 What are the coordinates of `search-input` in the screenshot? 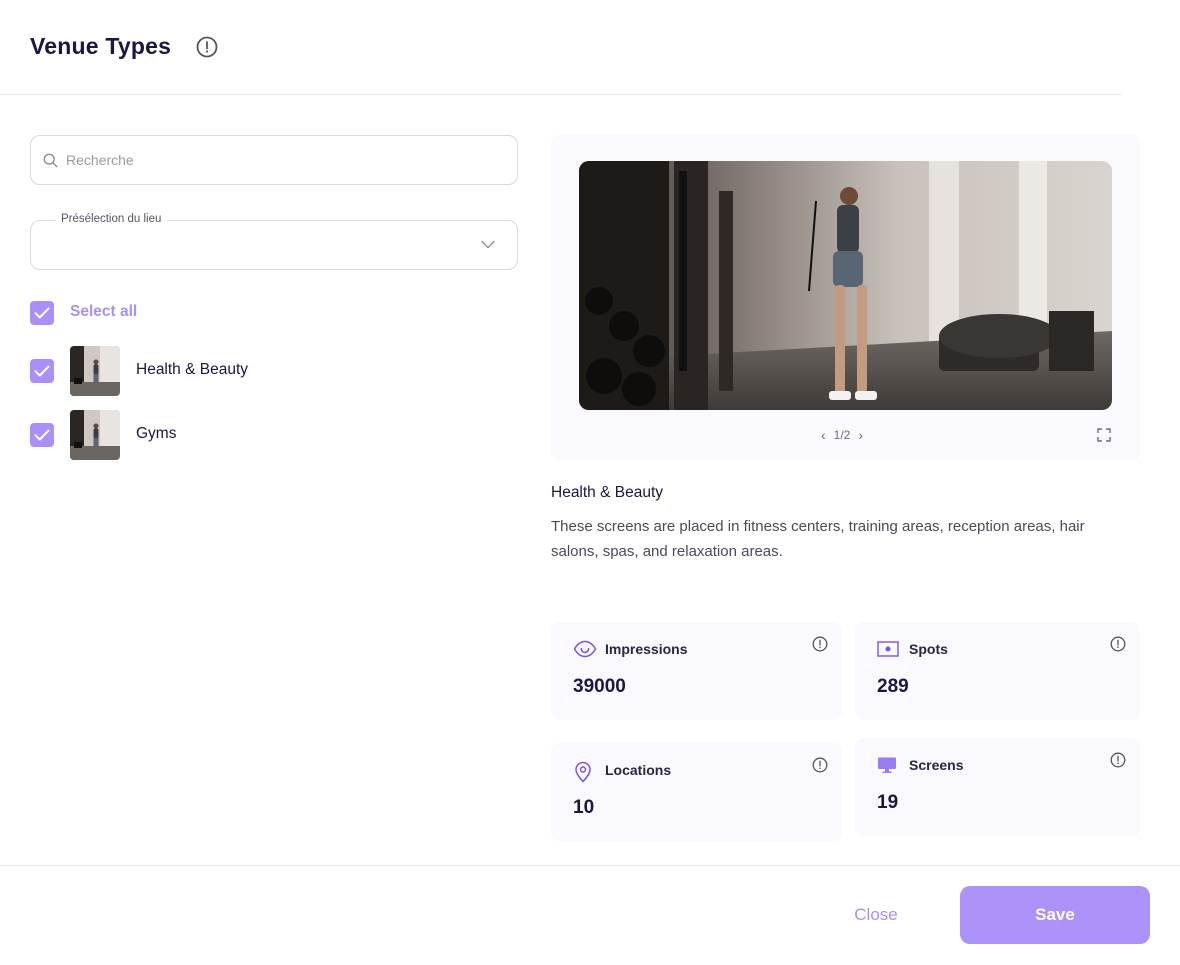 It's located at (286, 160).